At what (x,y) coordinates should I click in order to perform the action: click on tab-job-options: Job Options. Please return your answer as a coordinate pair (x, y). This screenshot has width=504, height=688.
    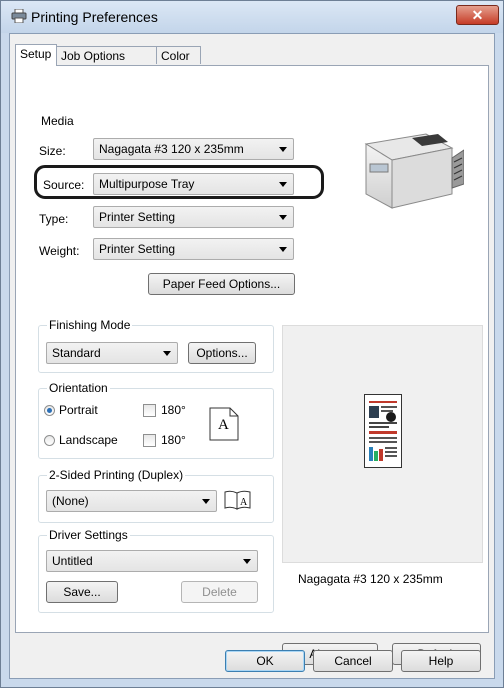
    Looking at the image, I should click on (106, 55).